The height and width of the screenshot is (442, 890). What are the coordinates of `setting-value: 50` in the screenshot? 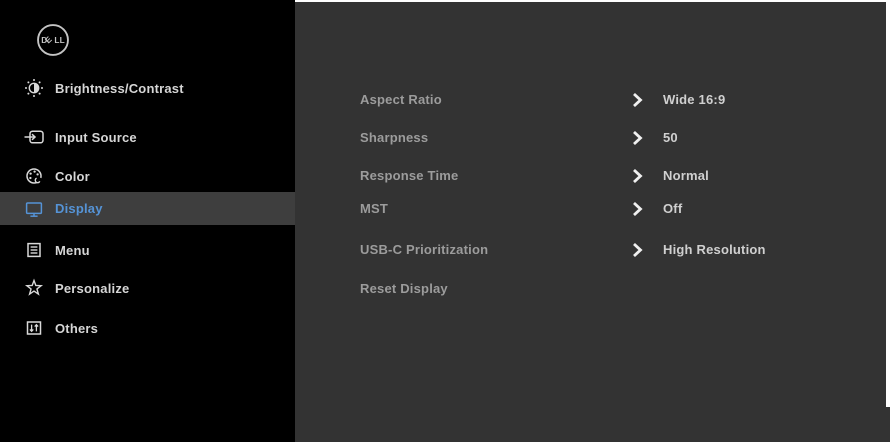 It's located at (670, 137).